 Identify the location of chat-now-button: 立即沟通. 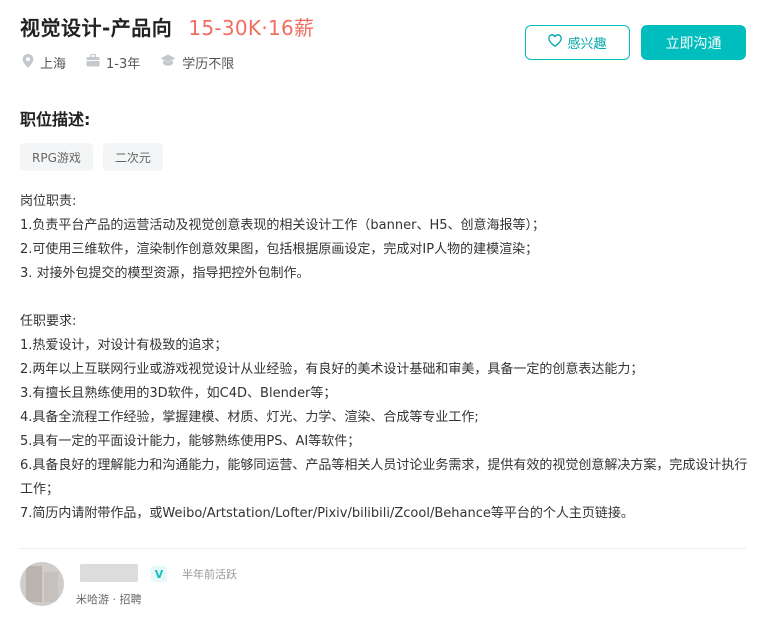
(693, 42).